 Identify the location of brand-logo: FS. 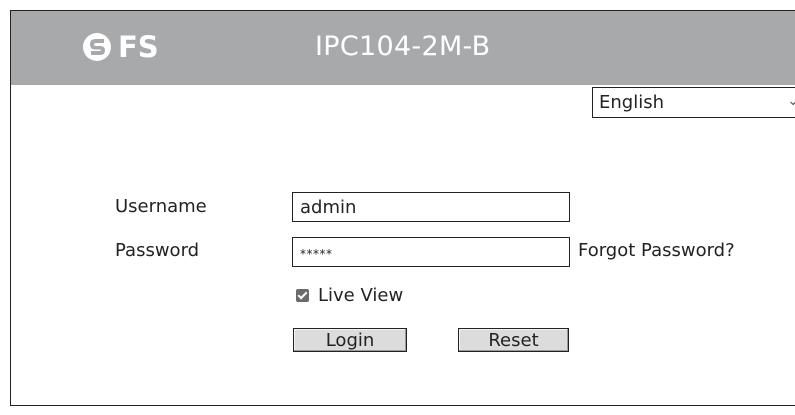
(120, 47).